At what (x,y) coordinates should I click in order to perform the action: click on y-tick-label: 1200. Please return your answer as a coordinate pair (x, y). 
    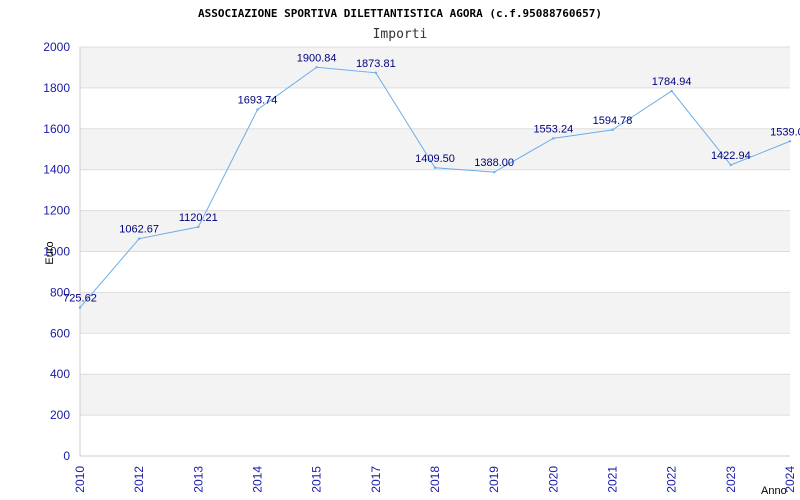
    Looking at the image, I should click on (56, 211).